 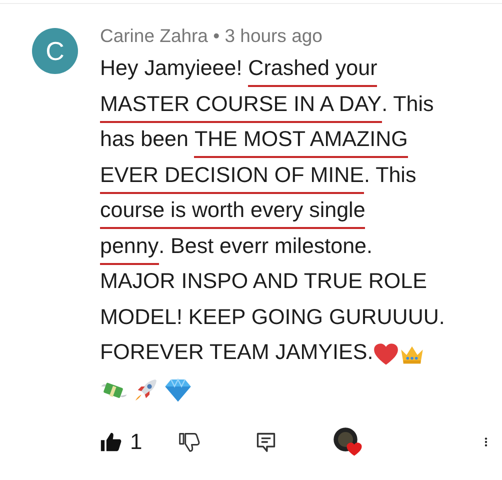 I want to click on comment-text: has been THE MOST AMAZING, so click(x=254, y=141).